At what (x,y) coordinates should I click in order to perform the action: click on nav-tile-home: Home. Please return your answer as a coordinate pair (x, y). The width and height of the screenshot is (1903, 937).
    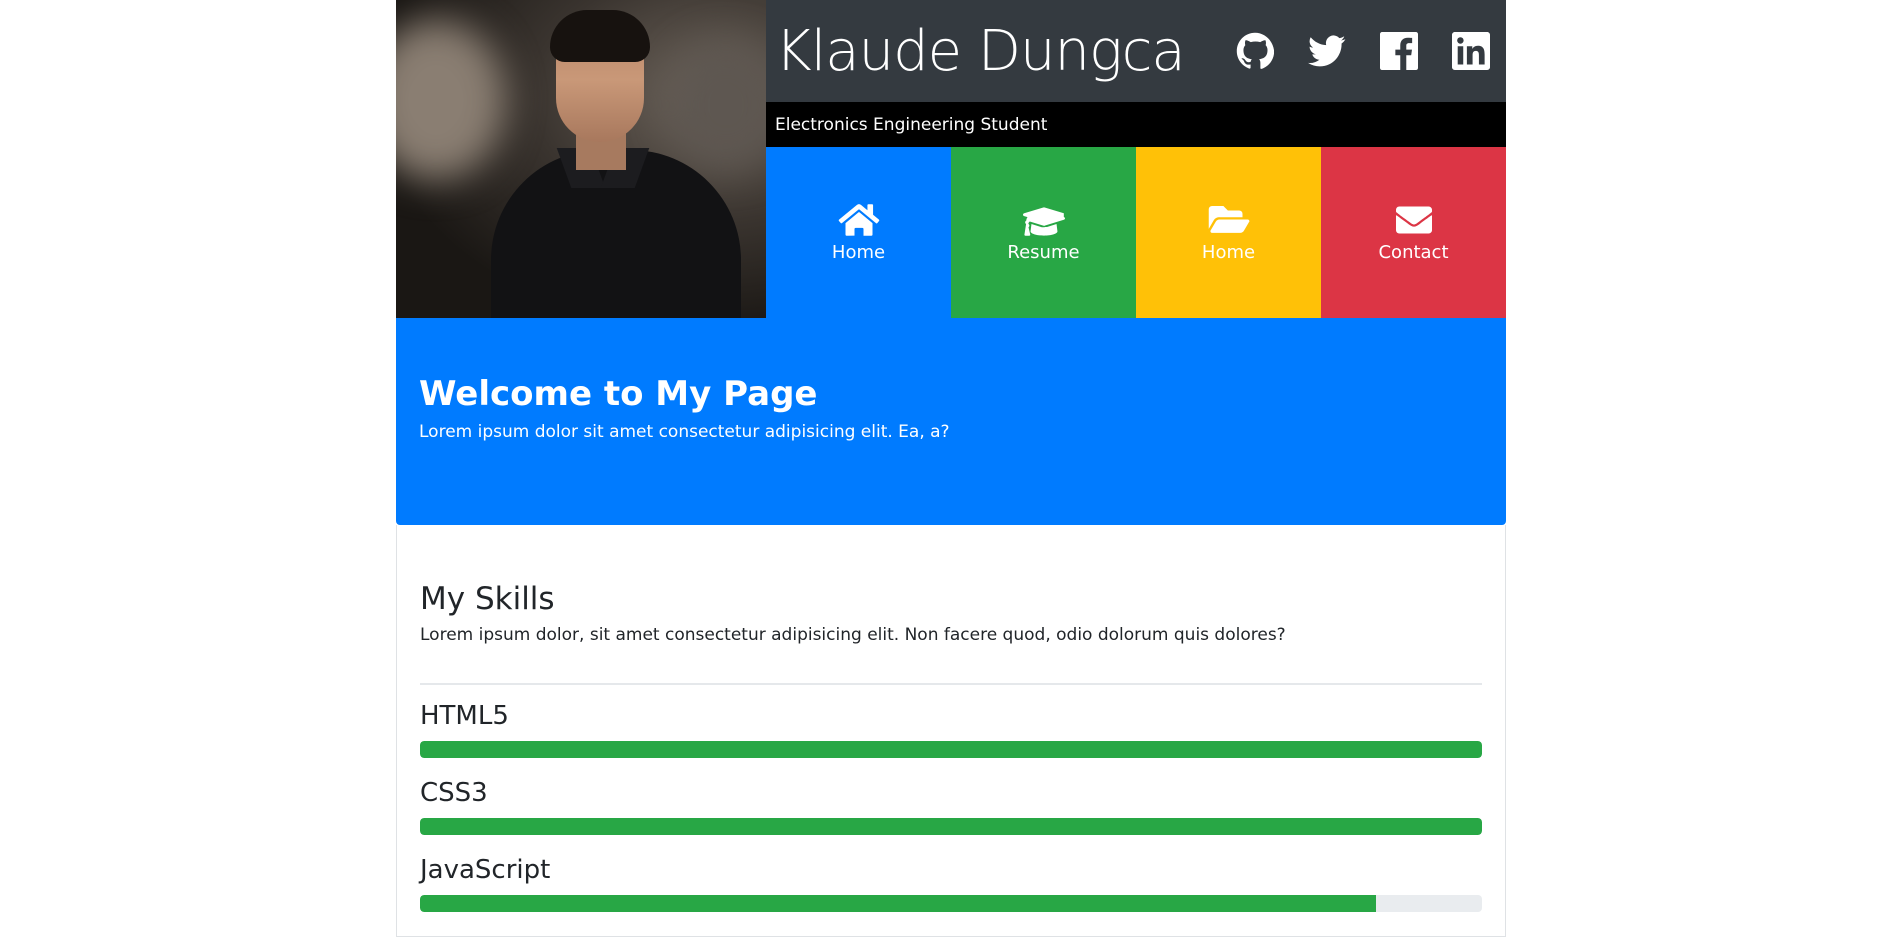
    Looking at the image, I should click on (858, 232).